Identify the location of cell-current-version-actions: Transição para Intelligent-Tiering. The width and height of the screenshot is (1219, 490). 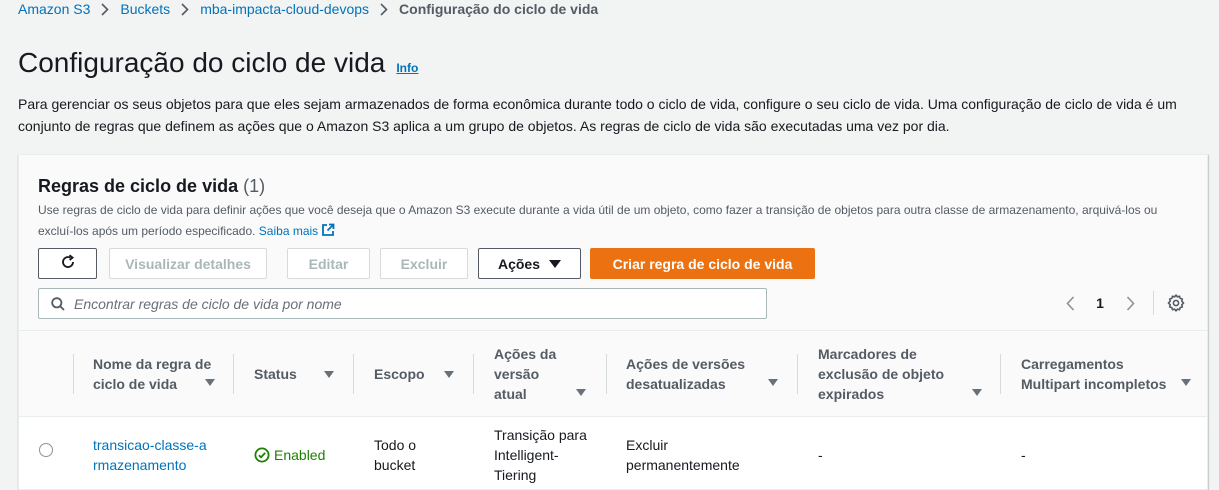
(540, 454).